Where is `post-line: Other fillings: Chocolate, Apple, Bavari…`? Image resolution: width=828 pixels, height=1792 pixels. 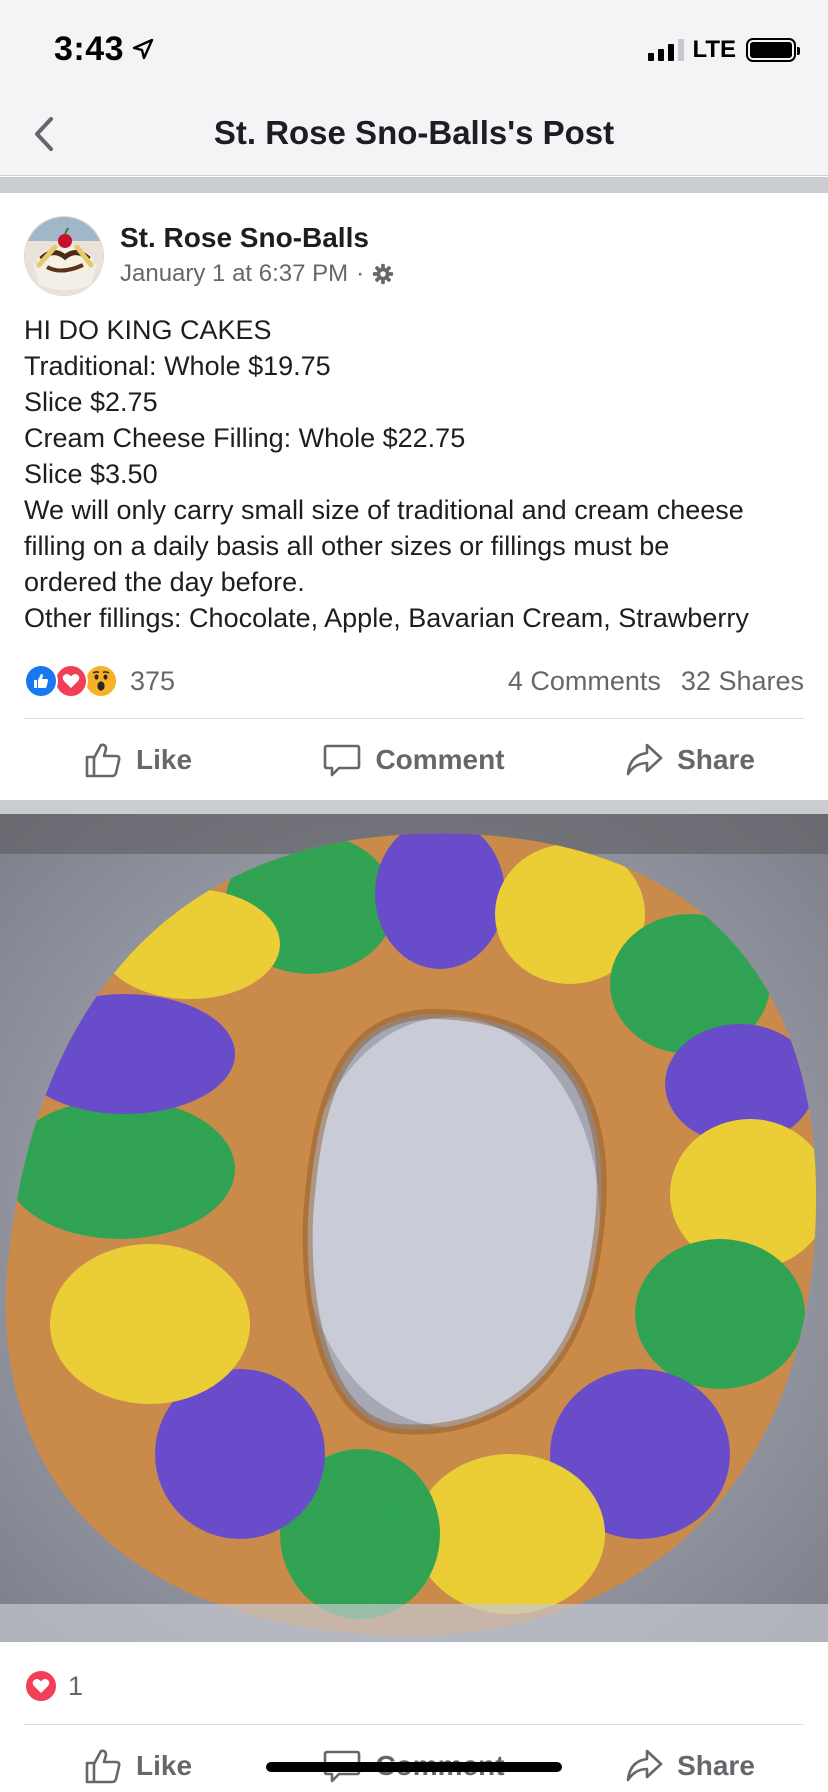 post-line: Other fillings: Chocolate, Apple, Bavari… is located at coordinates (386, 618).